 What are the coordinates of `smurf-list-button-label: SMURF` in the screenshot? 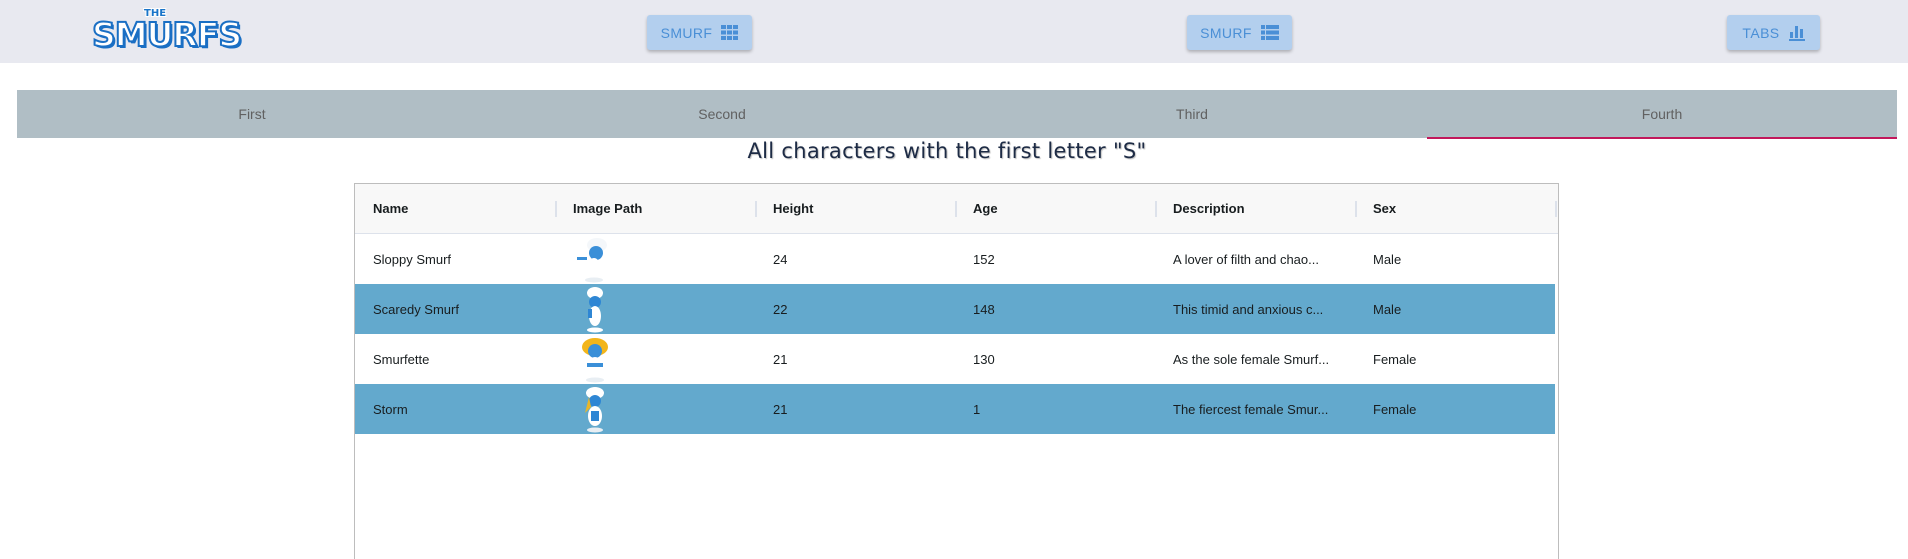 It's located at (1226, 32).